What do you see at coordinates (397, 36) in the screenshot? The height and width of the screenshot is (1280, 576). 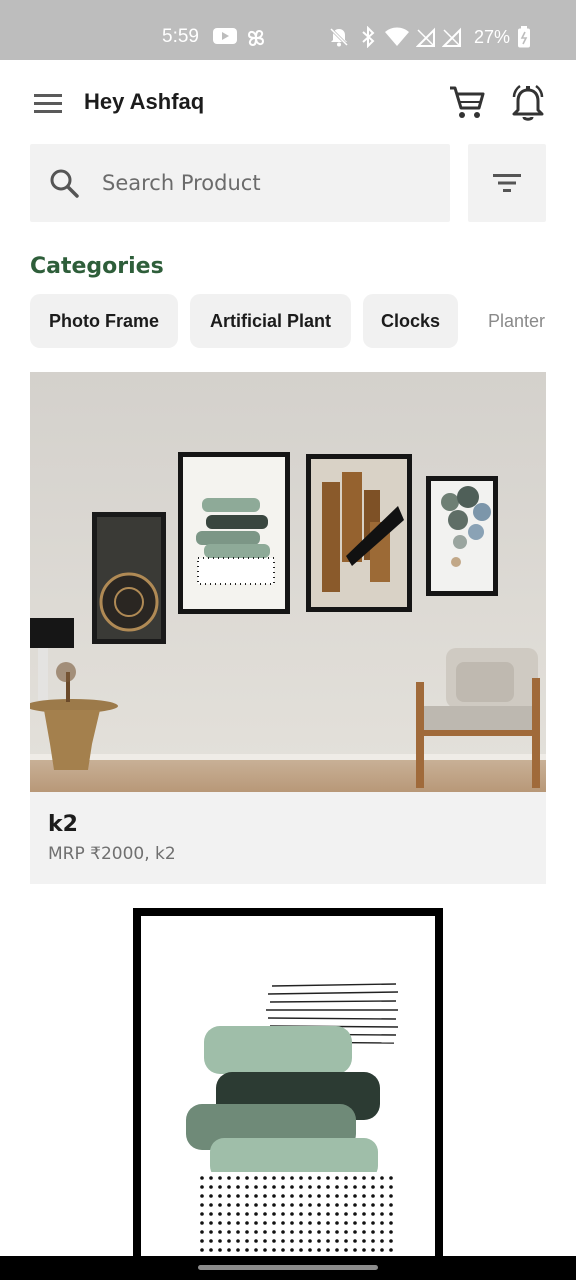 I see `wifi-icon` at bounding box center [397, 36].